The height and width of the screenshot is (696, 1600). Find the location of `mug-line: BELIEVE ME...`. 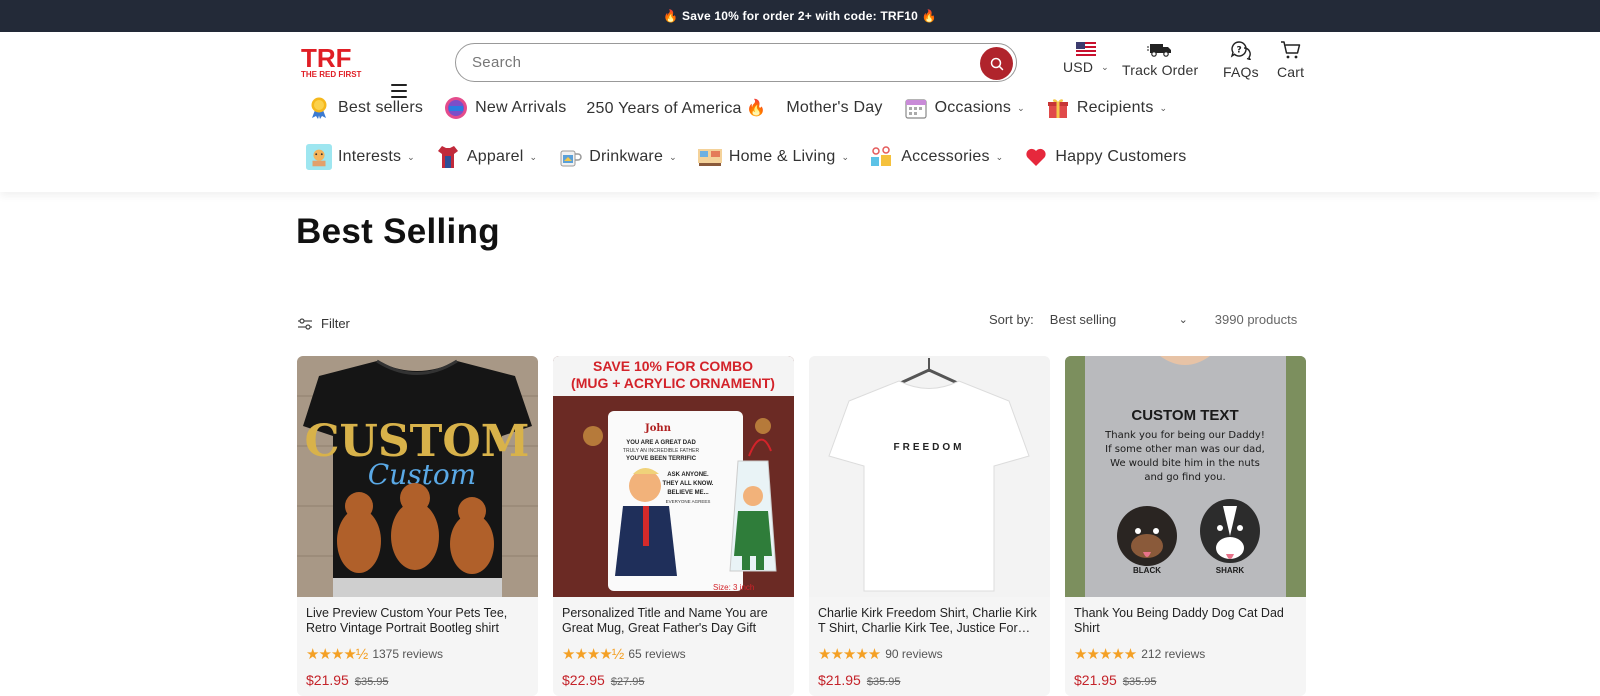

mug-line: BELIEVE ME... is located at coordinates (688, 493).